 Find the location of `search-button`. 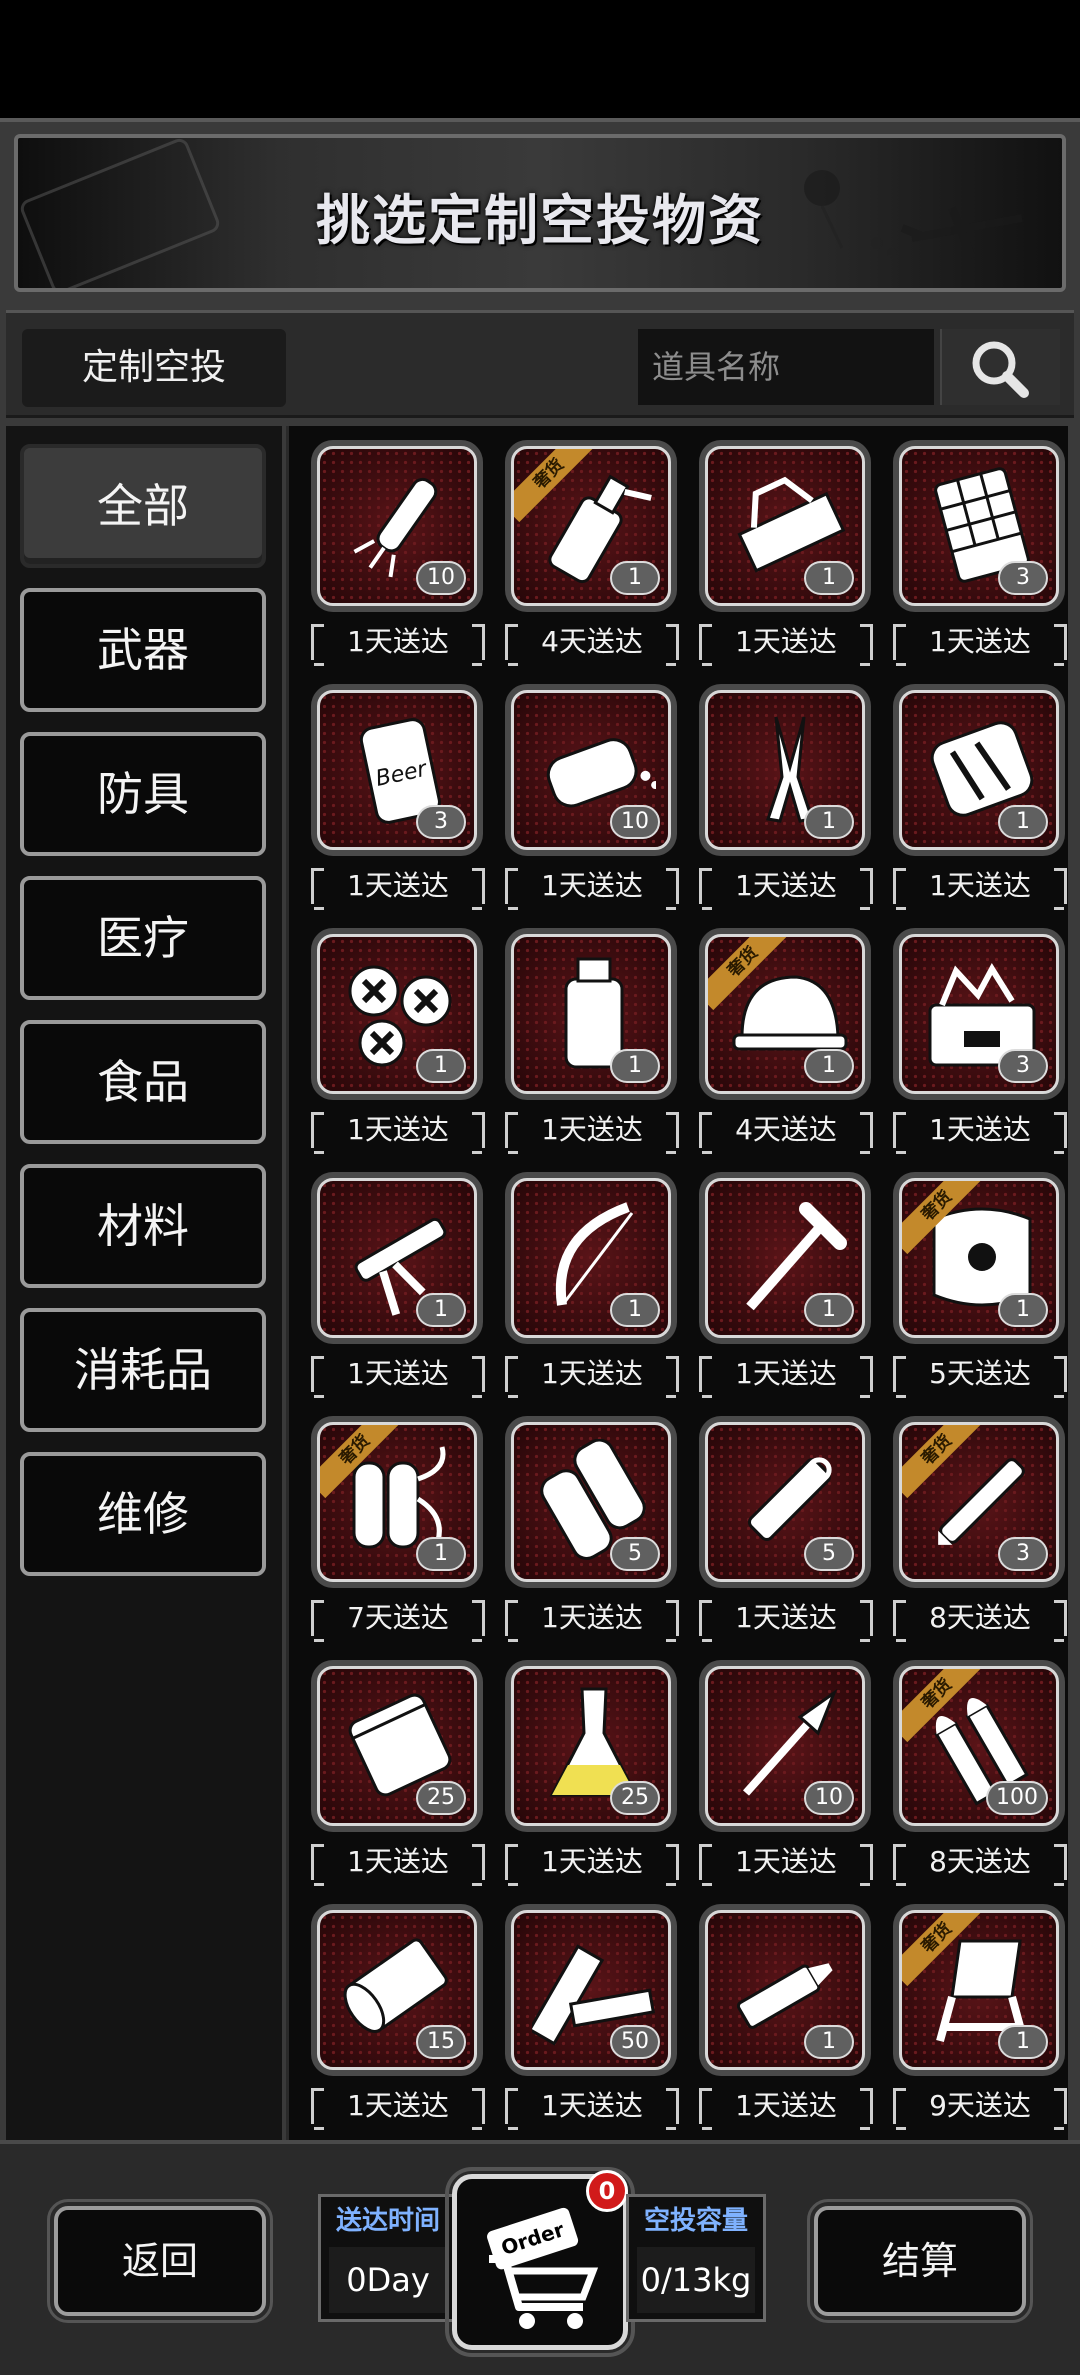

search-button is located at coordinates (1000, 367).